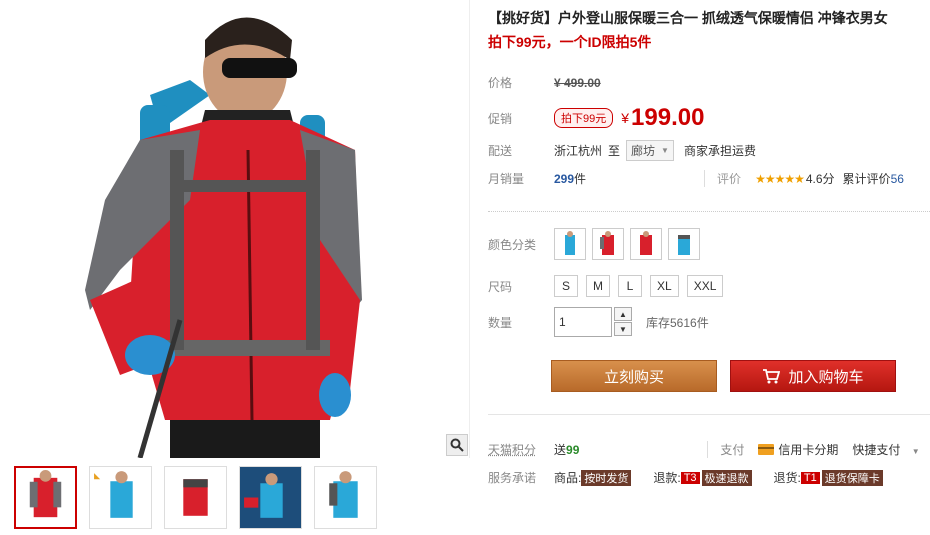 This screenshot has width=930, height=535. I want to click on destination-select: 廊坊 ▼, so click(650, 150).